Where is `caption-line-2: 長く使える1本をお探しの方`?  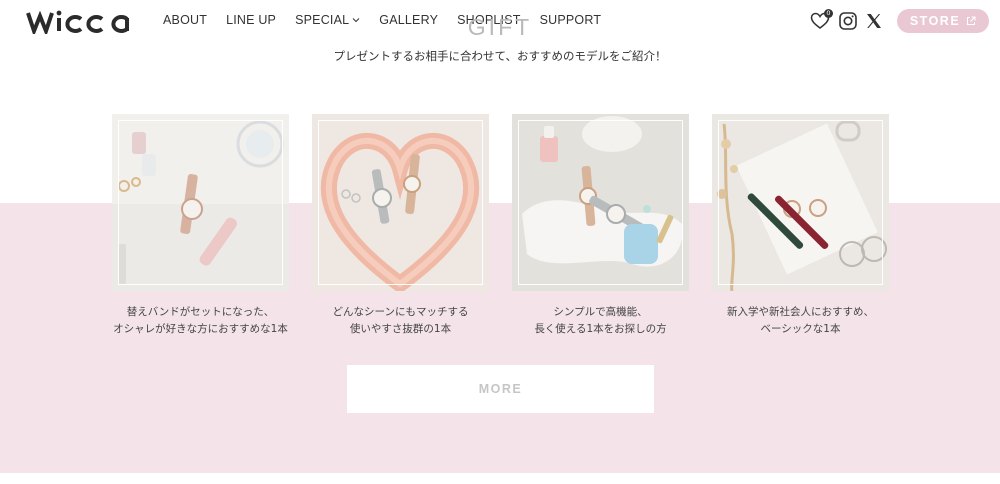
caption-line-2: 長く使える1本をお探しの方 is located at coordinates (600, 329).